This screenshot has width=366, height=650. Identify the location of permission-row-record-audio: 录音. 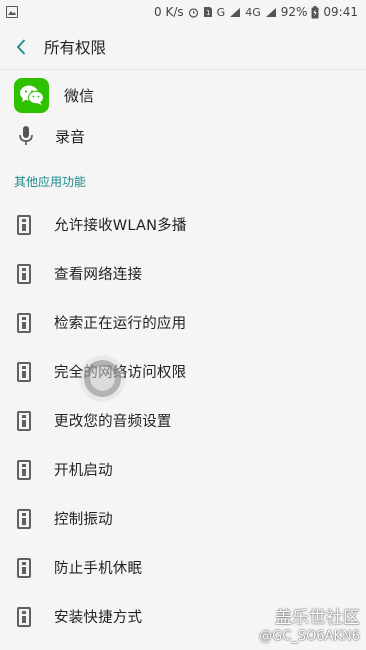
(183, 136).